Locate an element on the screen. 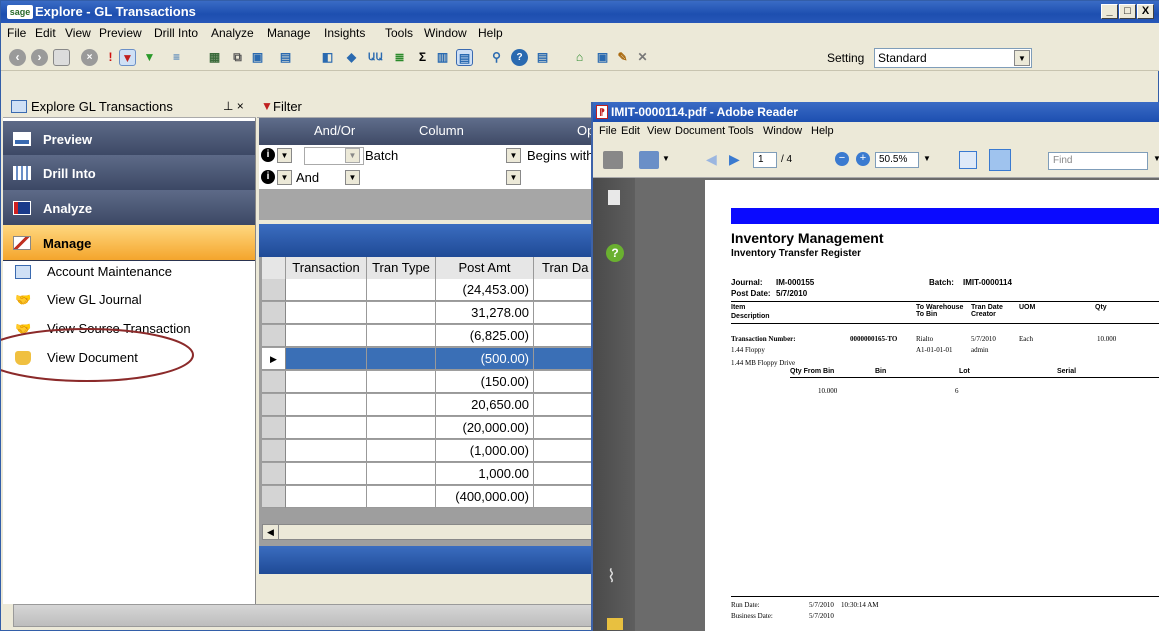  group-icon: ԱԱ is located at coordinates (375, 57).